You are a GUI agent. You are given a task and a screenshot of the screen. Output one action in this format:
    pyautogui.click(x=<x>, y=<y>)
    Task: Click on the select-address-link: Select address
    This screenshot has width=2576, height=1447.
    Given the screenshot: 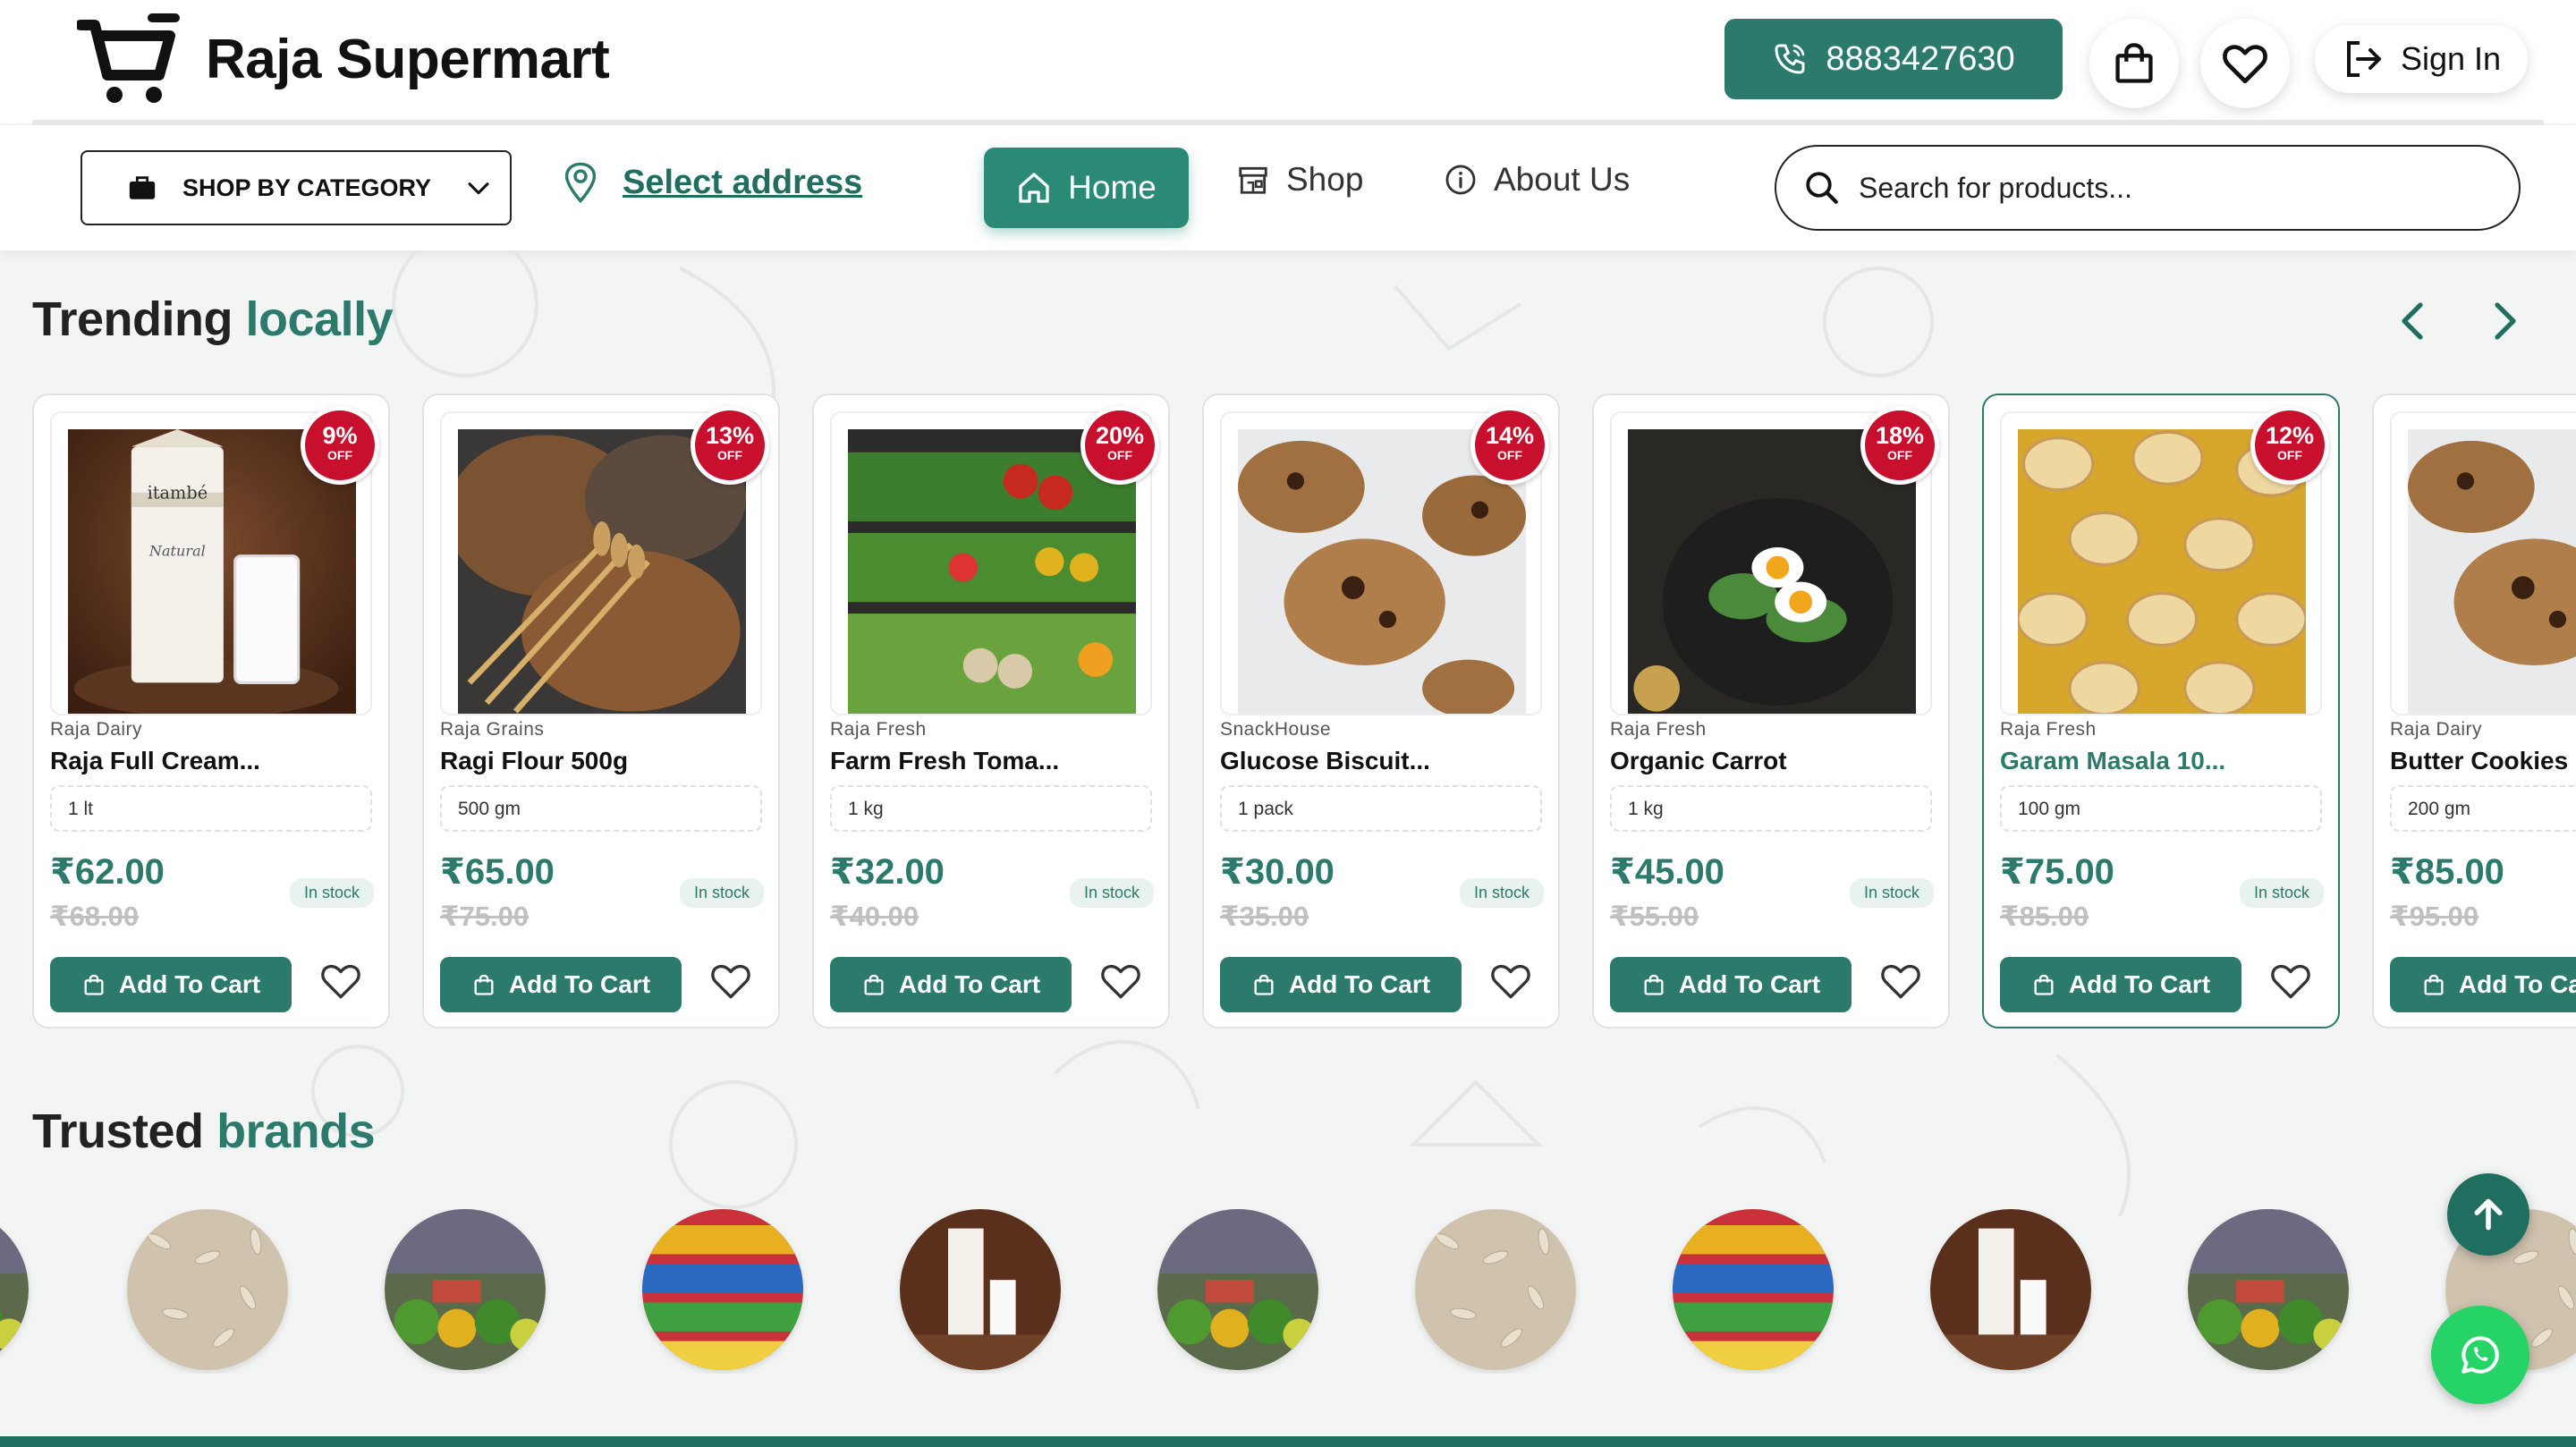 What is the action you would take?
    pyautogui.click(x=712, y=182)
    